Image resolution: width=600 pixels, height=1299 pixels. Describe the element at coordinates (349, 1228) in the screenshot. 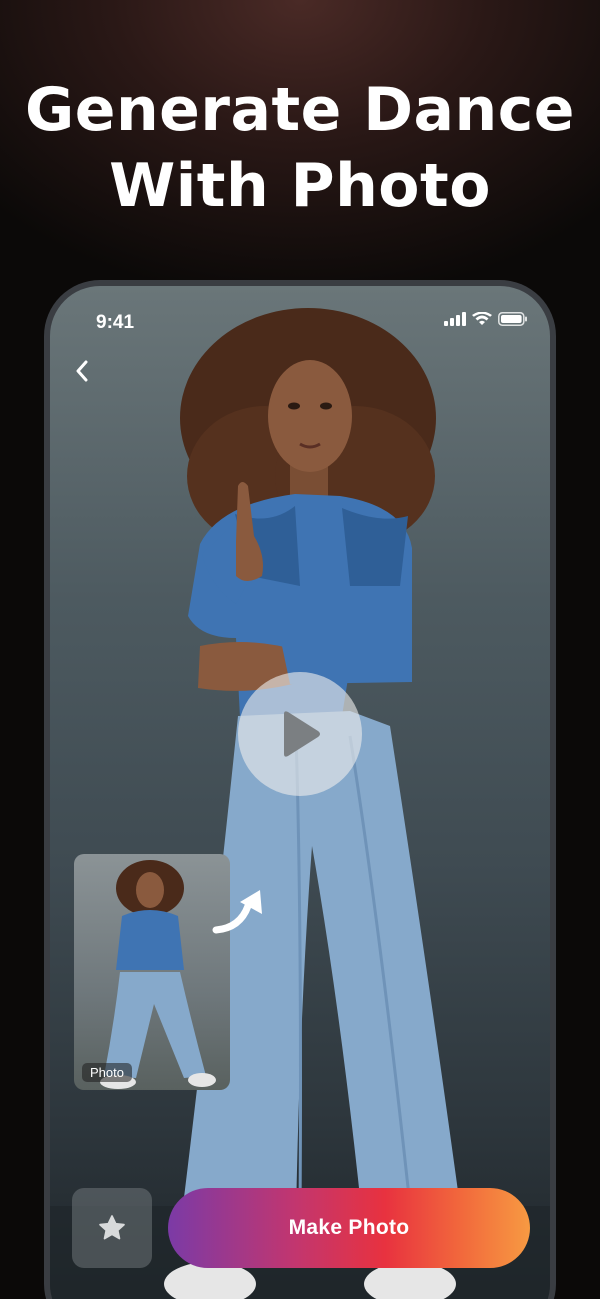

I see `make-photo-button: Make Photo` at that location.